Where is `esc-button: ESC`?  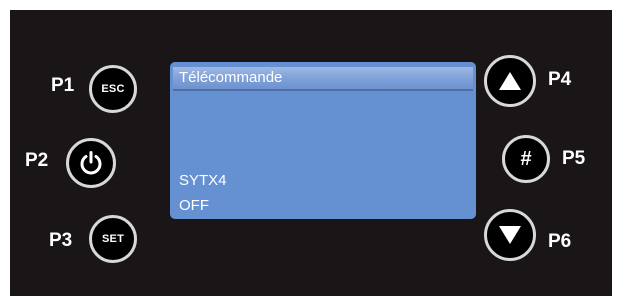
esc-button: ESC is located at coordinates (113, 89).